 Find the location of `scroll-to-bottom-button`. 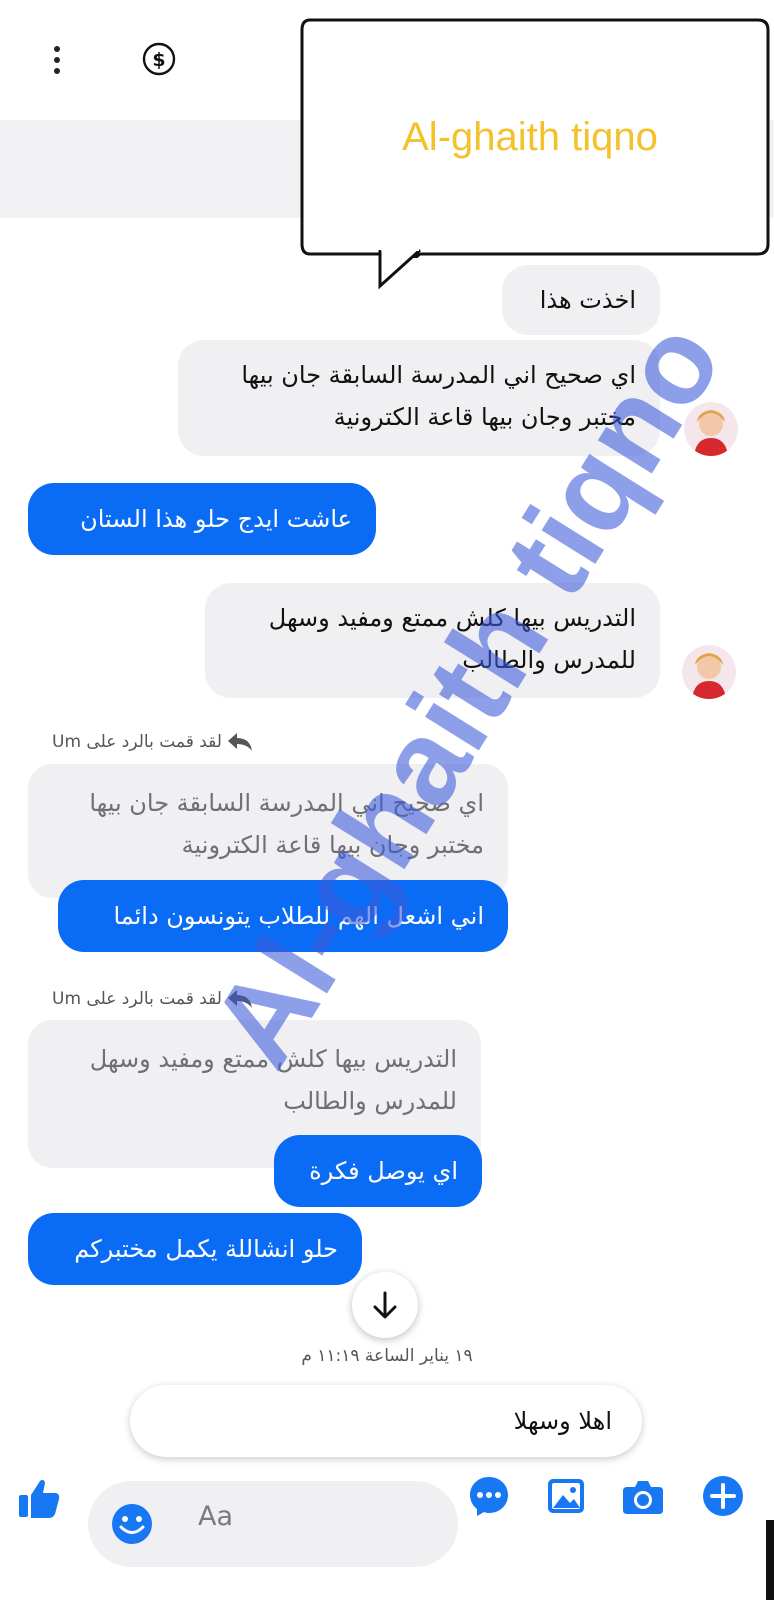

scroll-to-bottom-button is located at coordinates (385, 1305).